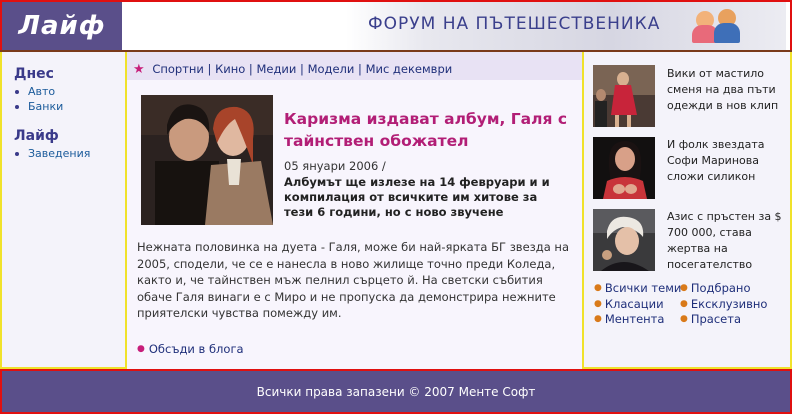 This screenshot has width=792, height=414. What do you see at coordinates (722, 26) in the screenshot?
I see `people-icon` at bounding box center [722, 26].